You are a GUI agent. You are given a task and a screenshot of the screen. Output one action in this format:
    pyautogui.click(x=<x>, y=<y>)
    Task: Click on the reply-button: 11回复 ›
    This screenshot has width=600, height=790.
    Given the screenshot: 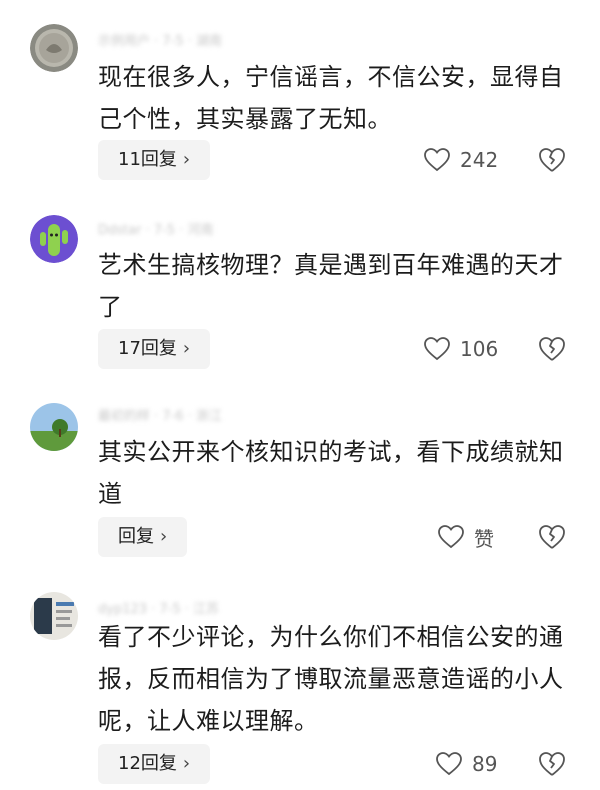 What is the action you would take?
    pyautogui.click(x=154, y=160)
    